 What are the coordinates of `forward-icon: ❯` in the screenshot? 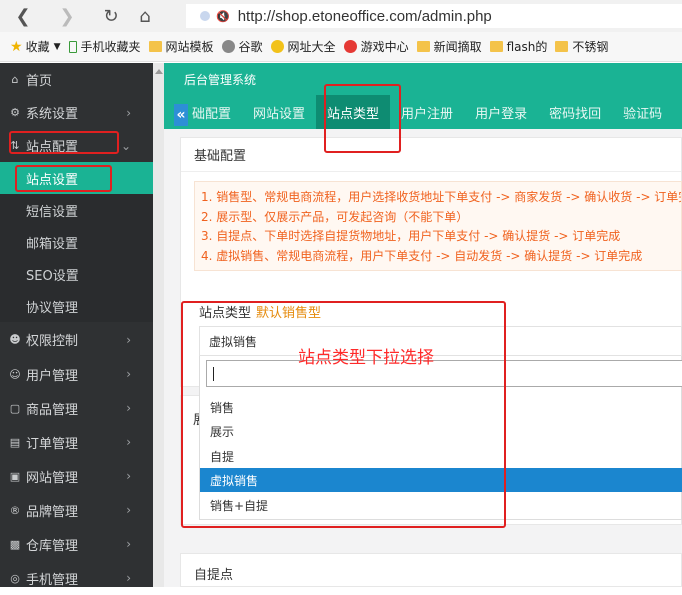 It's located at (67, 16).